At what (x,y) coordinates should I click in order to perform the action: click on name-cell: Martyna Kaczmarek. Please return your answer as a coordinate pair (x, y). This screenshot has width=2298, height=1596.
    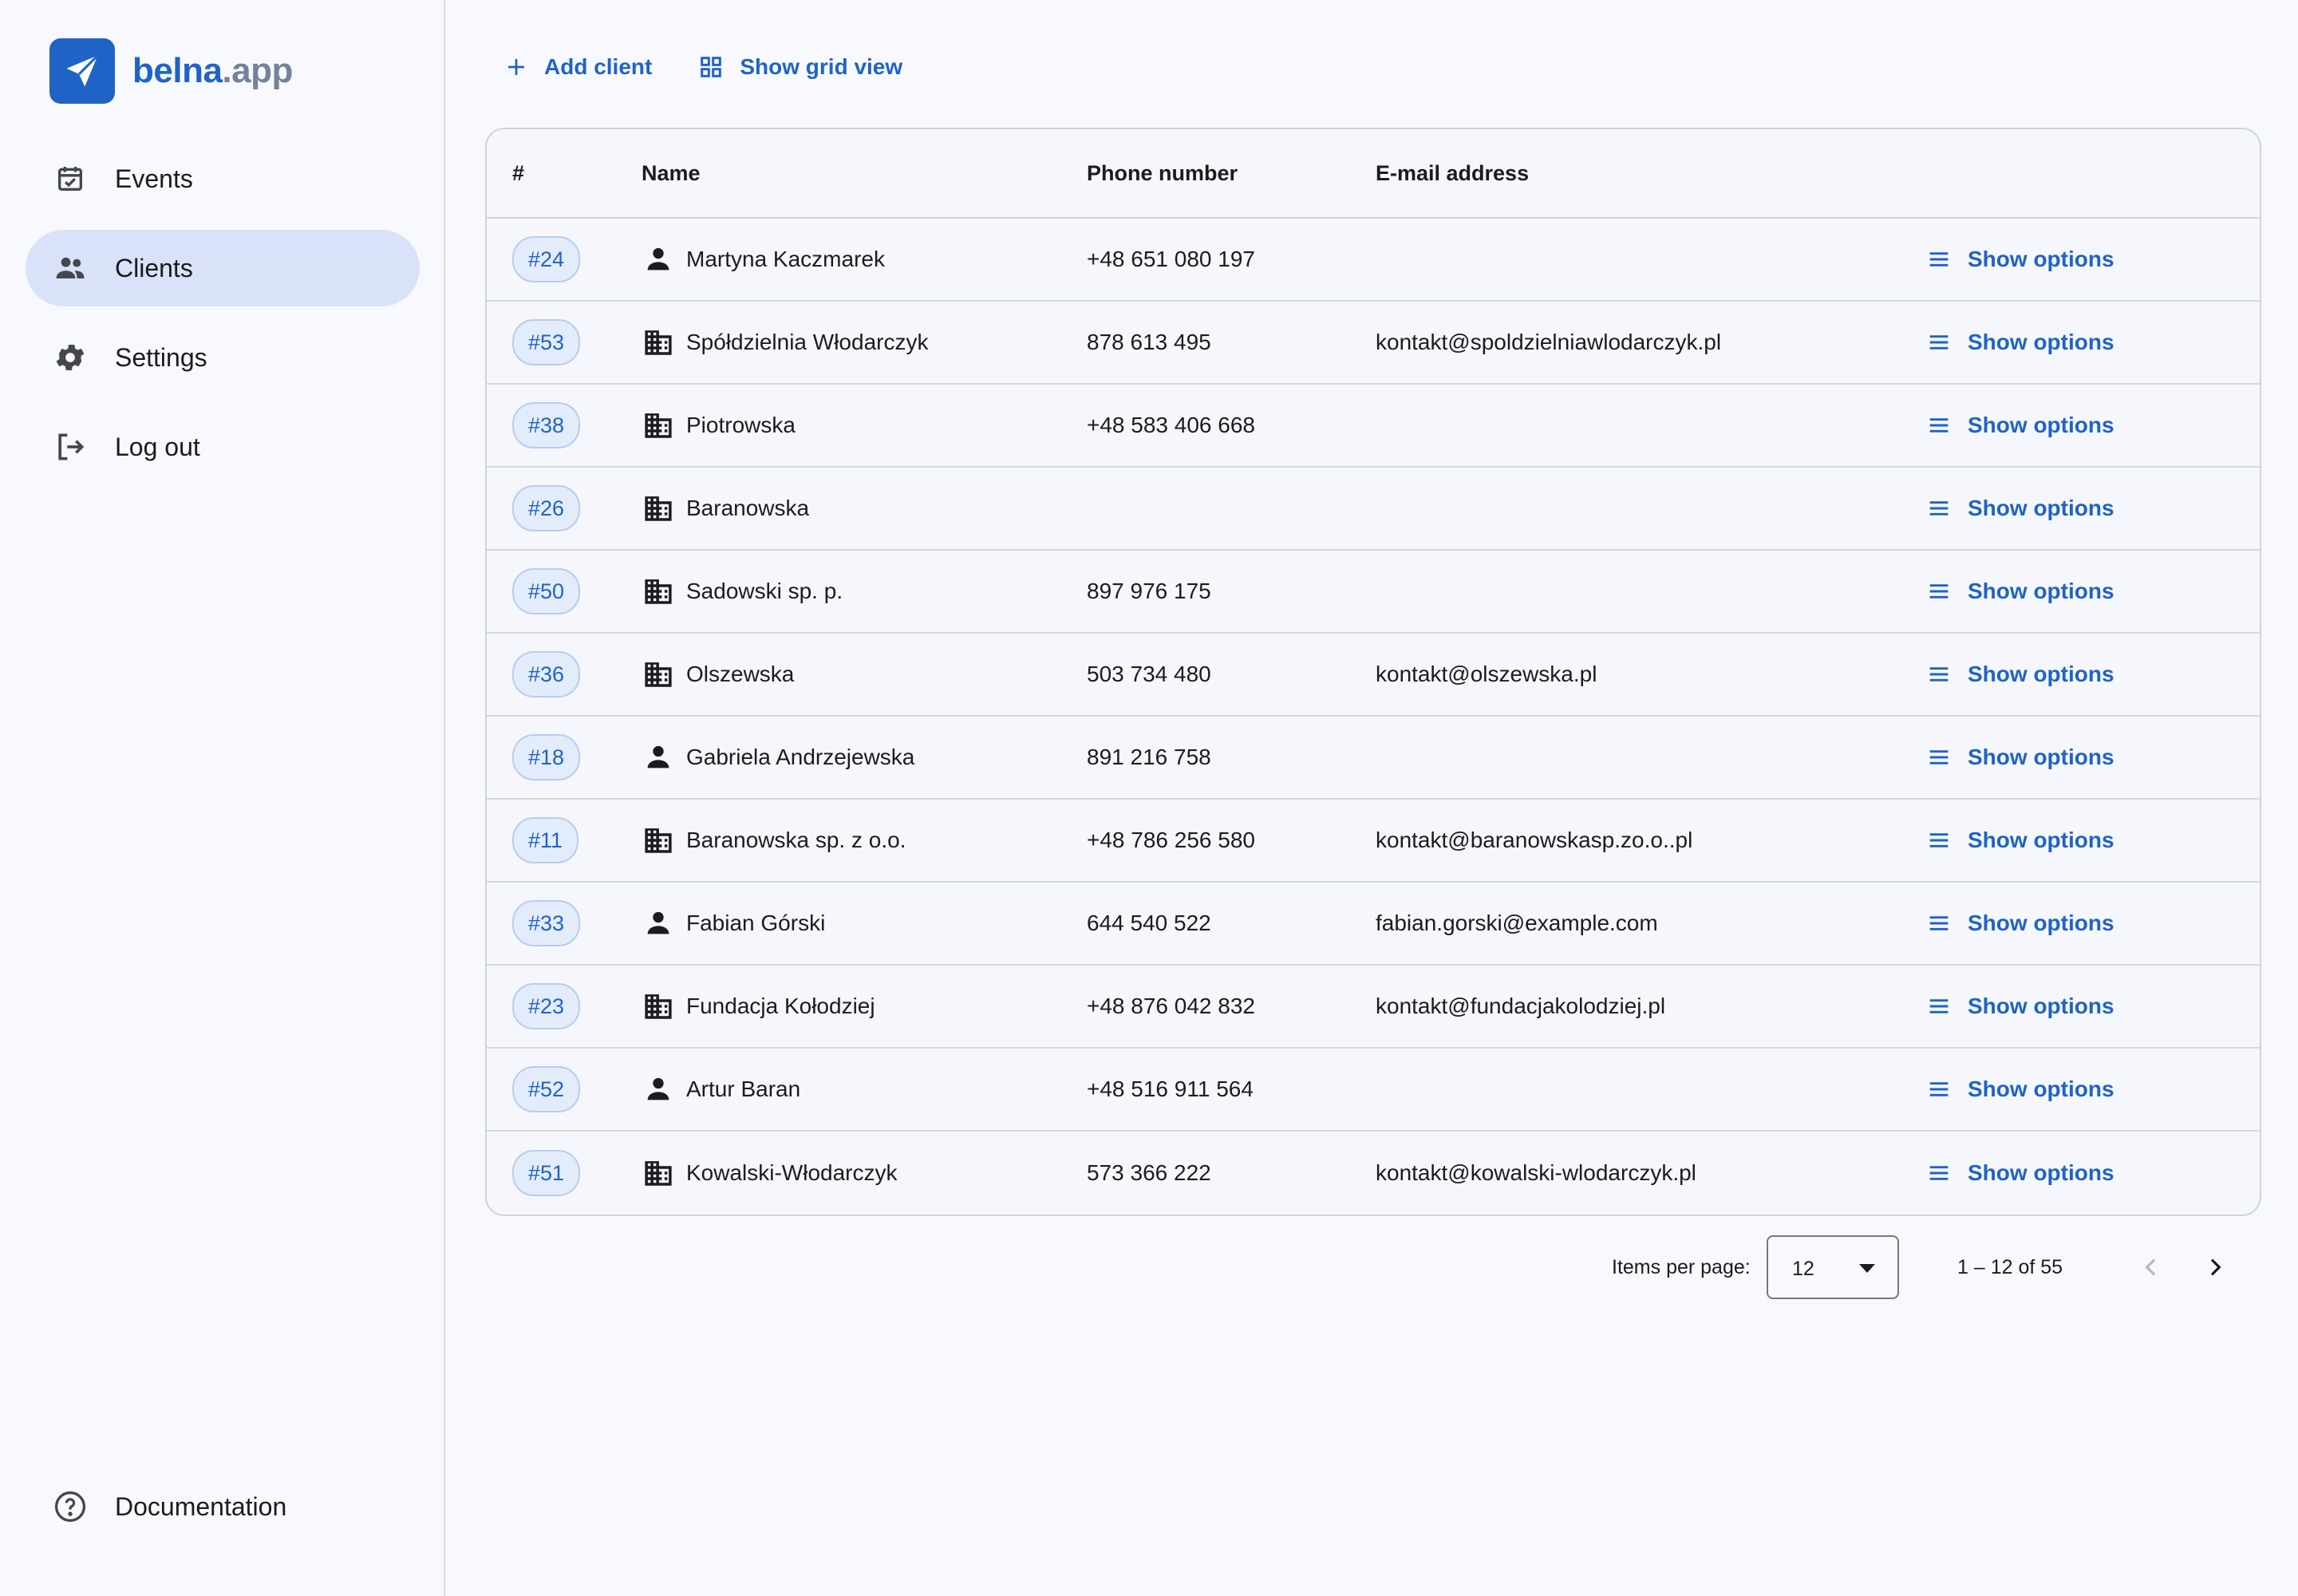
    Looking at the image, I should click on (865, 259).